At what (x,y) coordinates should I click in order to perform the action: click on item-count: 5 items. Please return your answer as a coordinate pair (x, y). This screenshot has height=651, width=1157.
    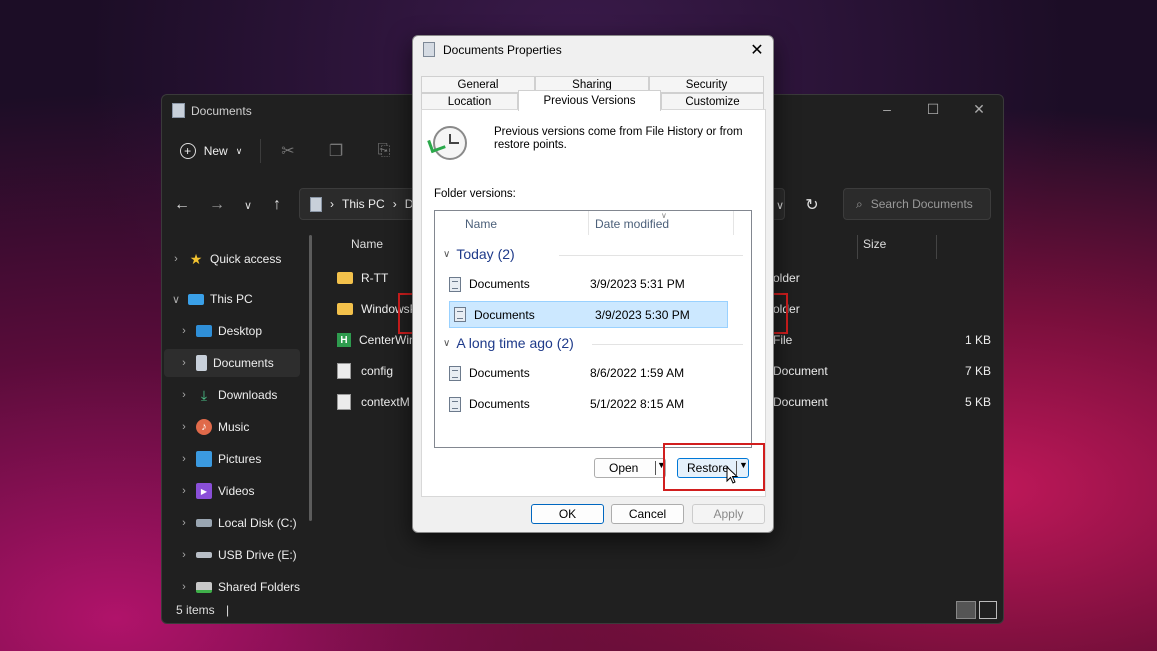
    Looking at the image, I should click on (195, 610).